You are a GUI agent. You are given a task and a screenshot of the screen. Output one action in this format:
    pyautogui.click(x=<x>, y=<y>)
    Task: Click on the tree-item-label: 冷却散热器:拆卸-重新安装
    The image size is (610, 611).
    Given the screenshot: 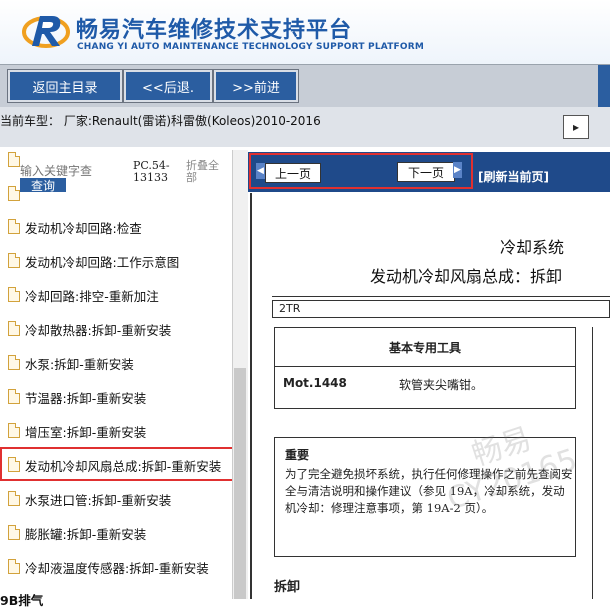 What is the action you would take?
    pyautogui.click(x=98, y=330)
    